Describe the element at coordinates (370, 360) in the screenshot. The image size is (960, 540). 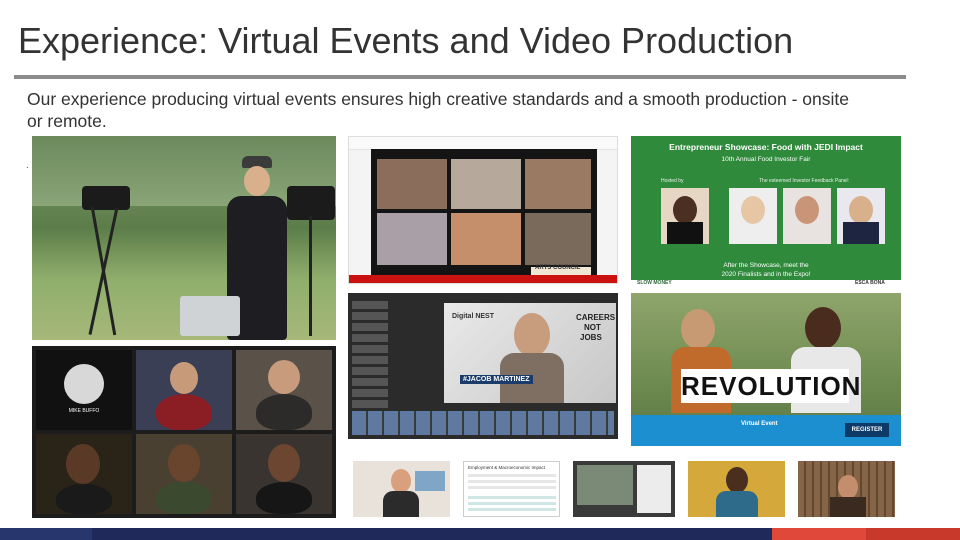
I see `media-bin` at that location.